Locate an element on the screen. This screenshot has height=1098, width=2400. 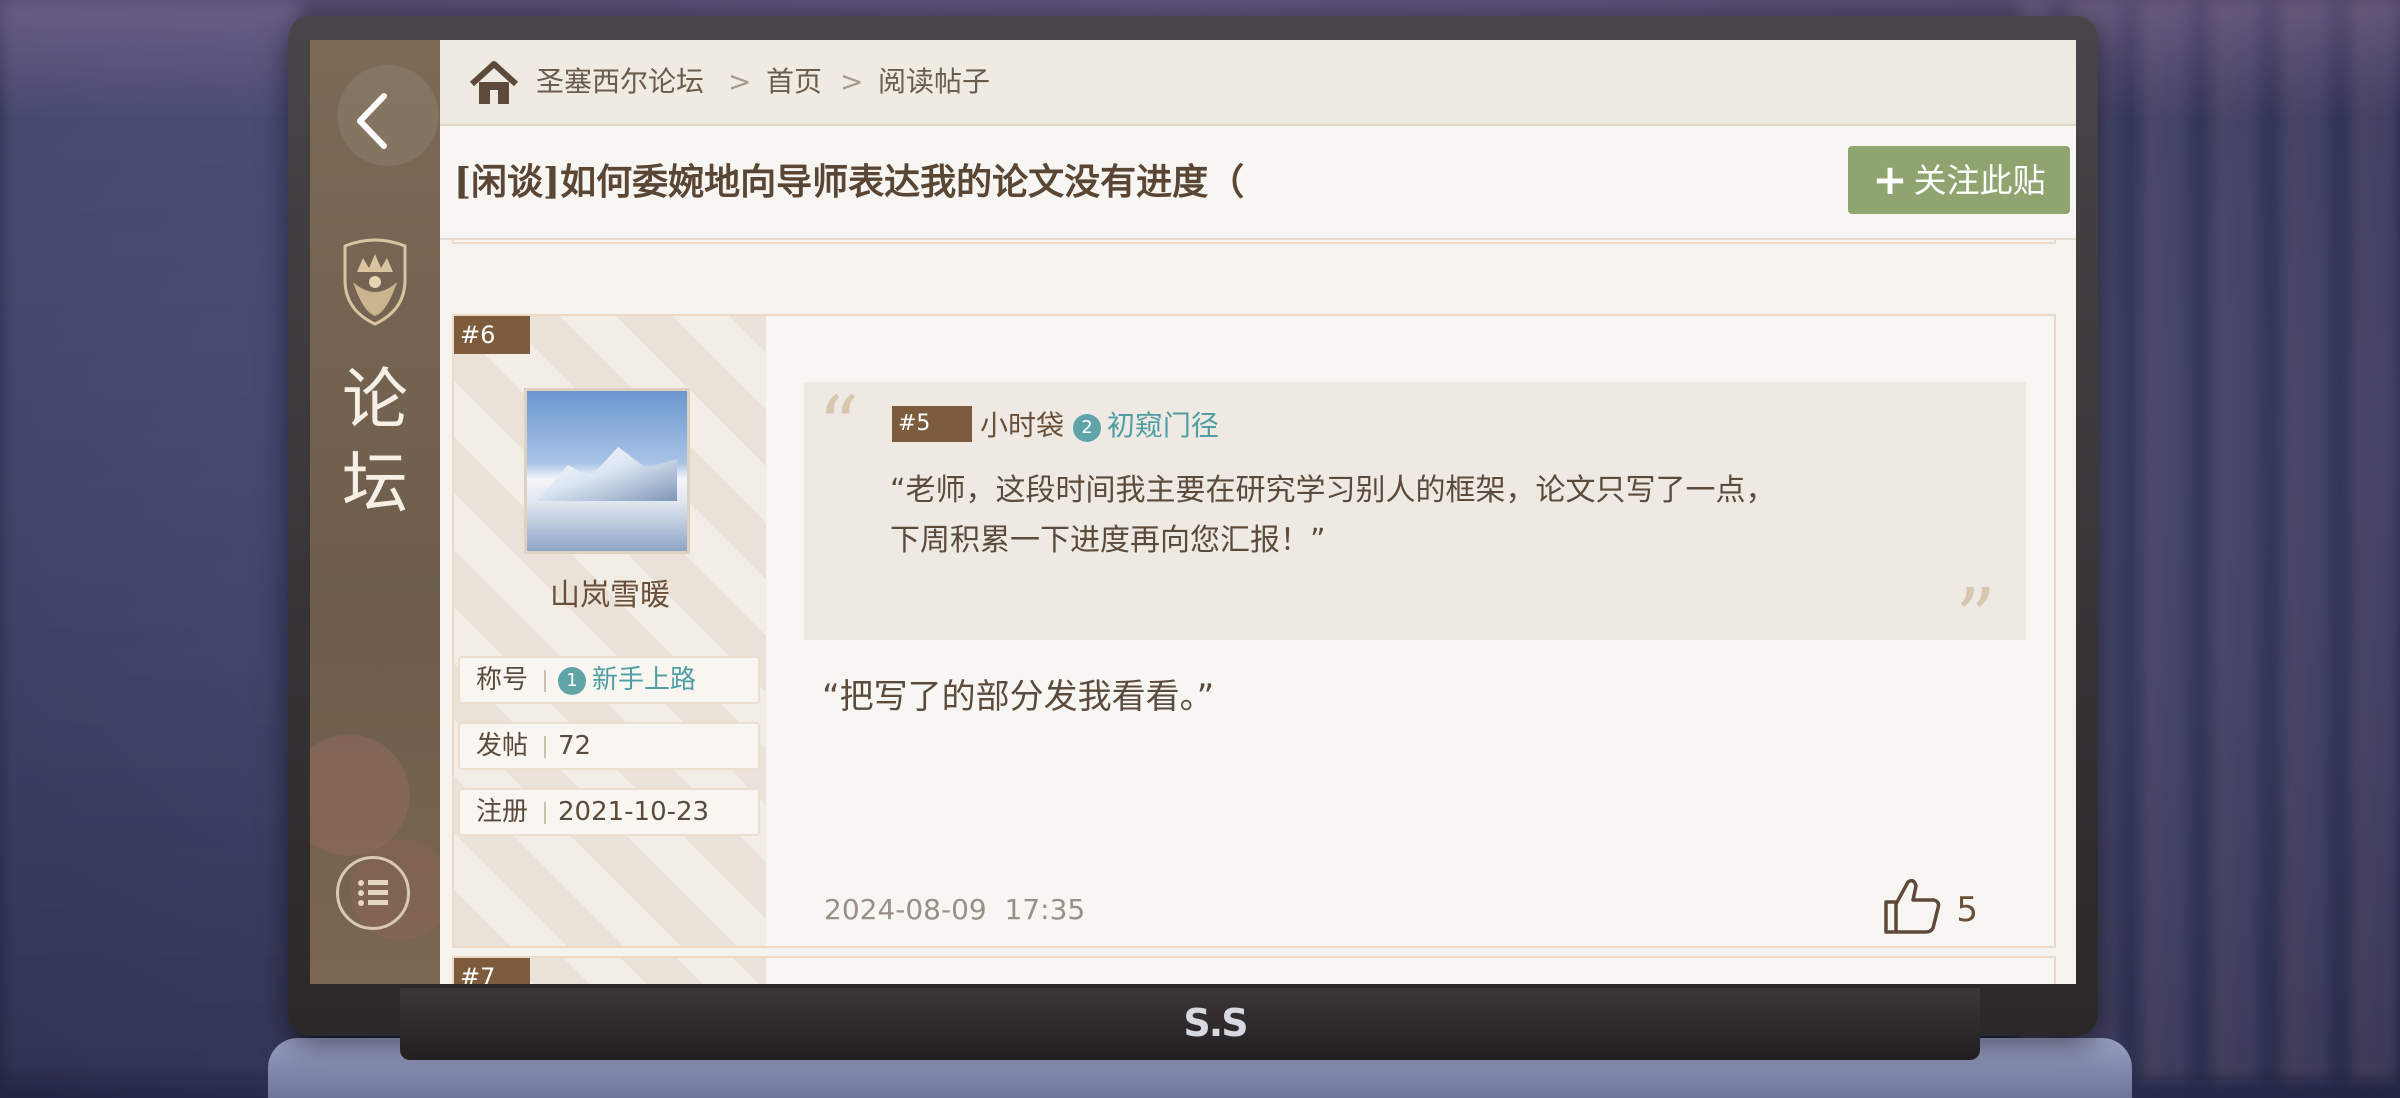
author-registered-row: 注册 2021-10-23 is located at coordinates (609, 812).